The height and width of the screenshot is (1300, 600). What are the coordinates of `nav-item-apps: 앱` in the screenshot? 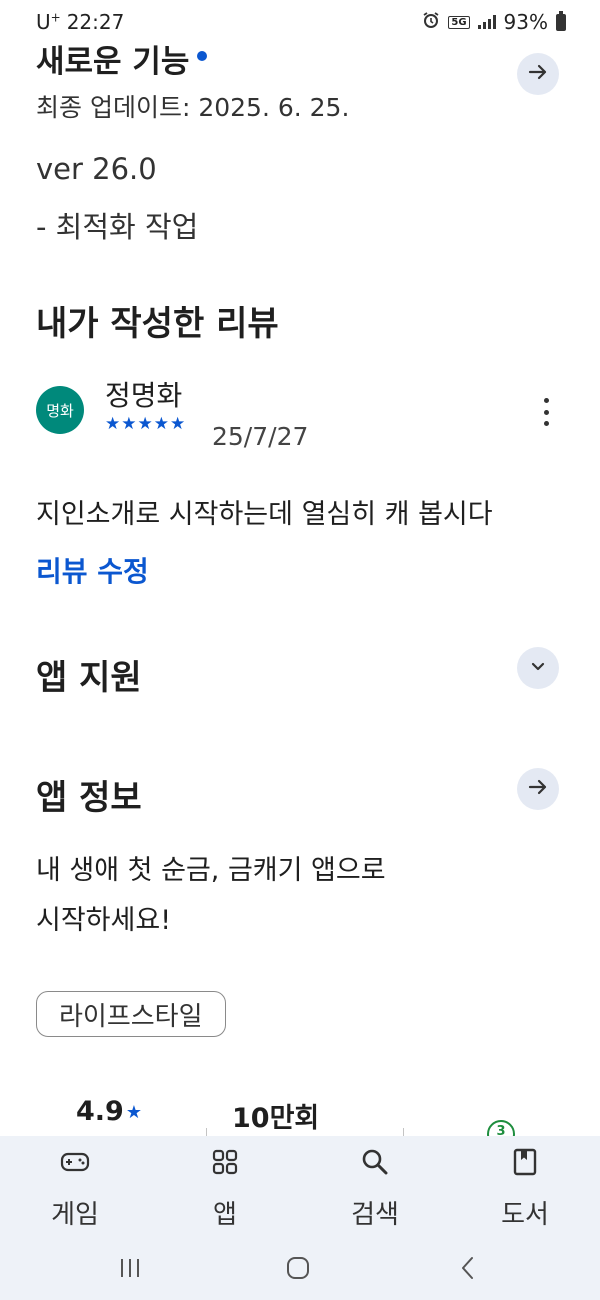 It's located at (225, 1187).